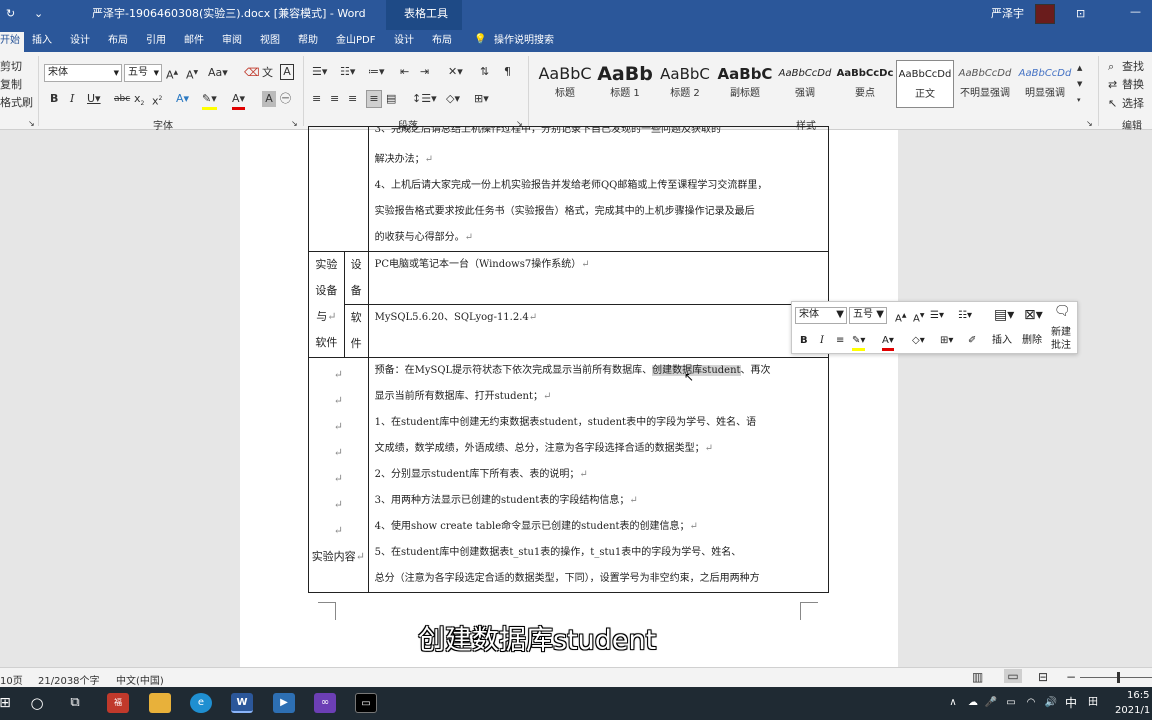 The height and width of the screenshot is (720, 1152). What do you see at coordinates (201, 703) in the screenshot?
I see `edge-icon: e` at bounding box center [201, 703].